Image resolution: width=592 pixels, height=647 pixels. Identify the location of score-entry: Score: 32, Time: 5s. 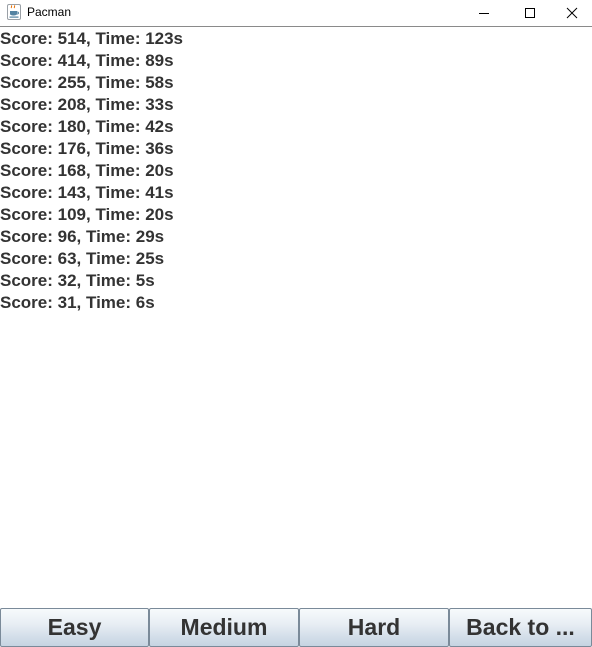
(77, 280).